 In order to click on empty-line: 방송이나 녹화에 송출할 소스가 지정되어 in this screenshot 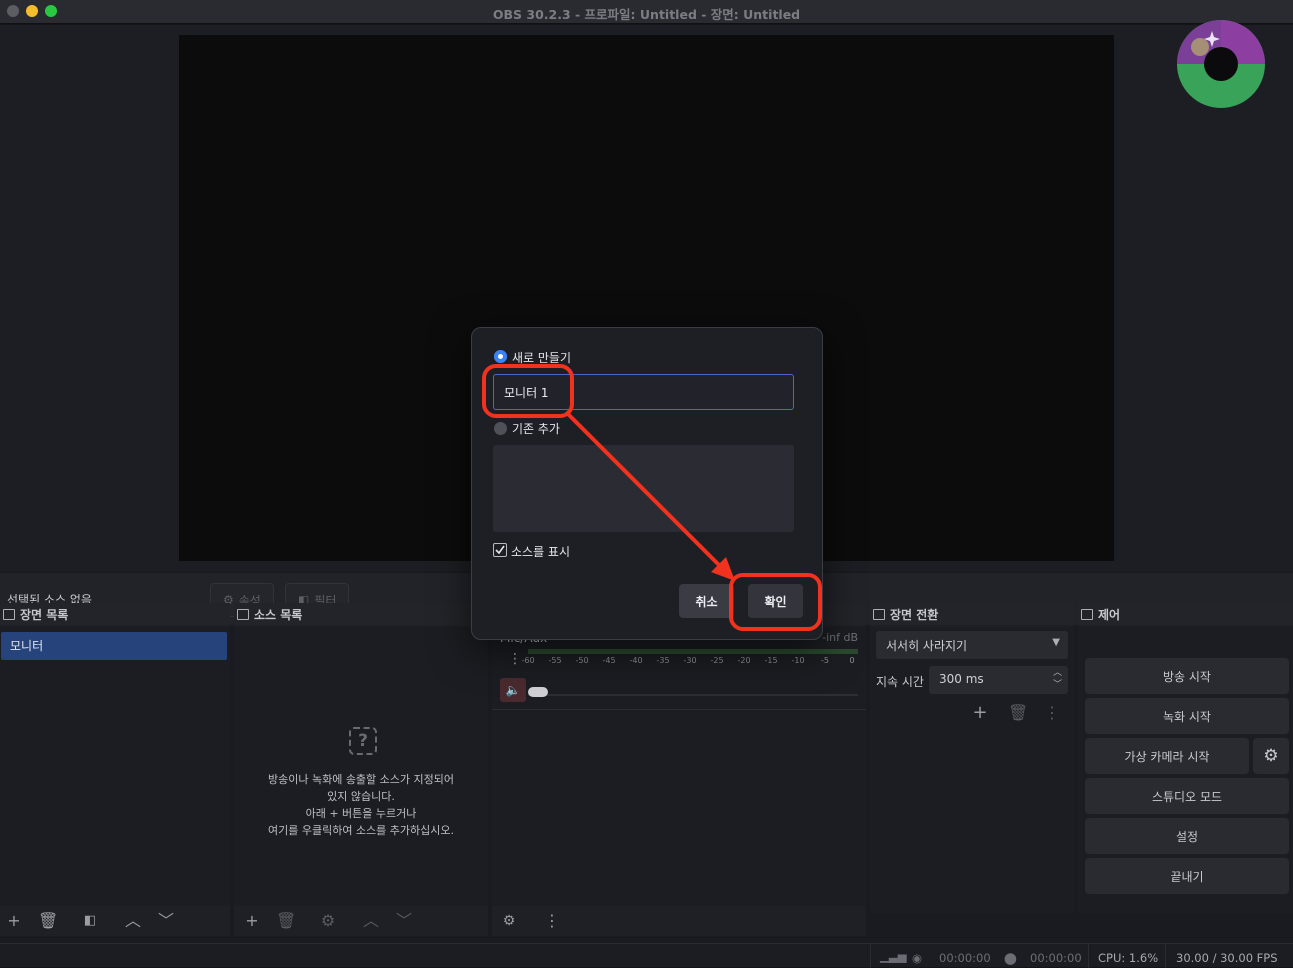, I will do `click(361, 779)`.